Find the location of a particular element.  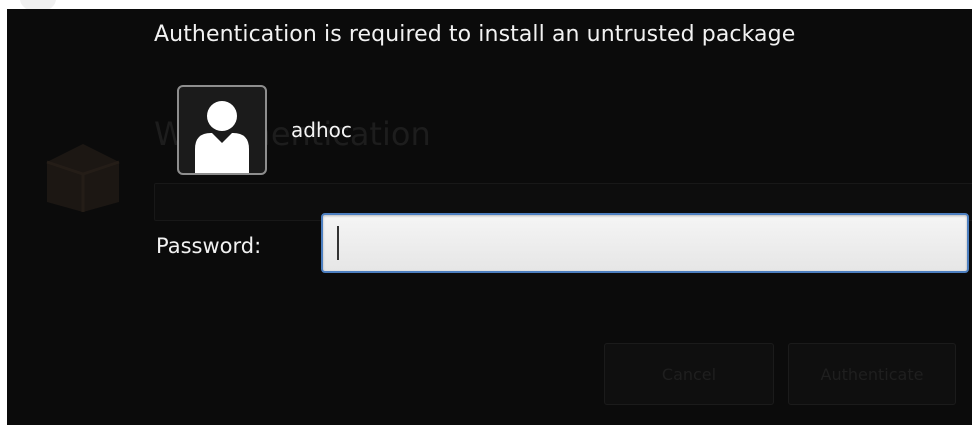

username-label: adhoc is located at coordinates (321, 130).